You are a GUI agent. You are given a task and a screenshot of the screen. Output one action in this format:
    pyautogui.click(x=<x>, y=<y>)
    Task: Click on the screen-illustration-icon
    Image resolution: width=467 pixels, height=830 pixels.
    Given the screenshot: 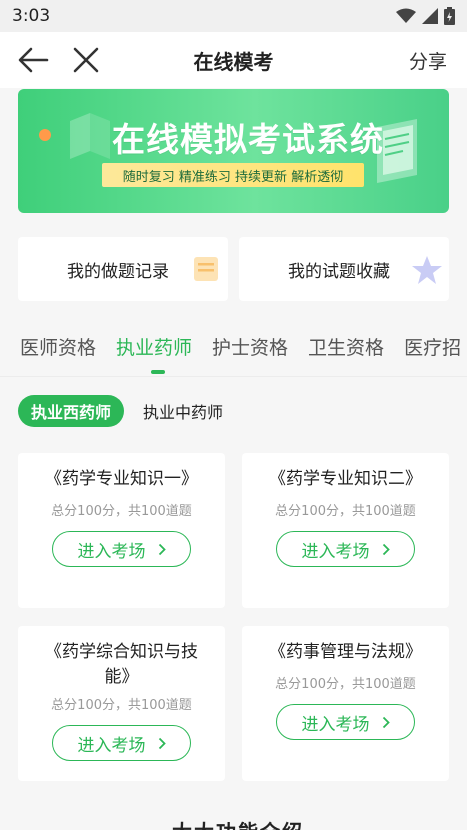 What is the action you would take?
    pyautogui.click(x=397, y=151)
    